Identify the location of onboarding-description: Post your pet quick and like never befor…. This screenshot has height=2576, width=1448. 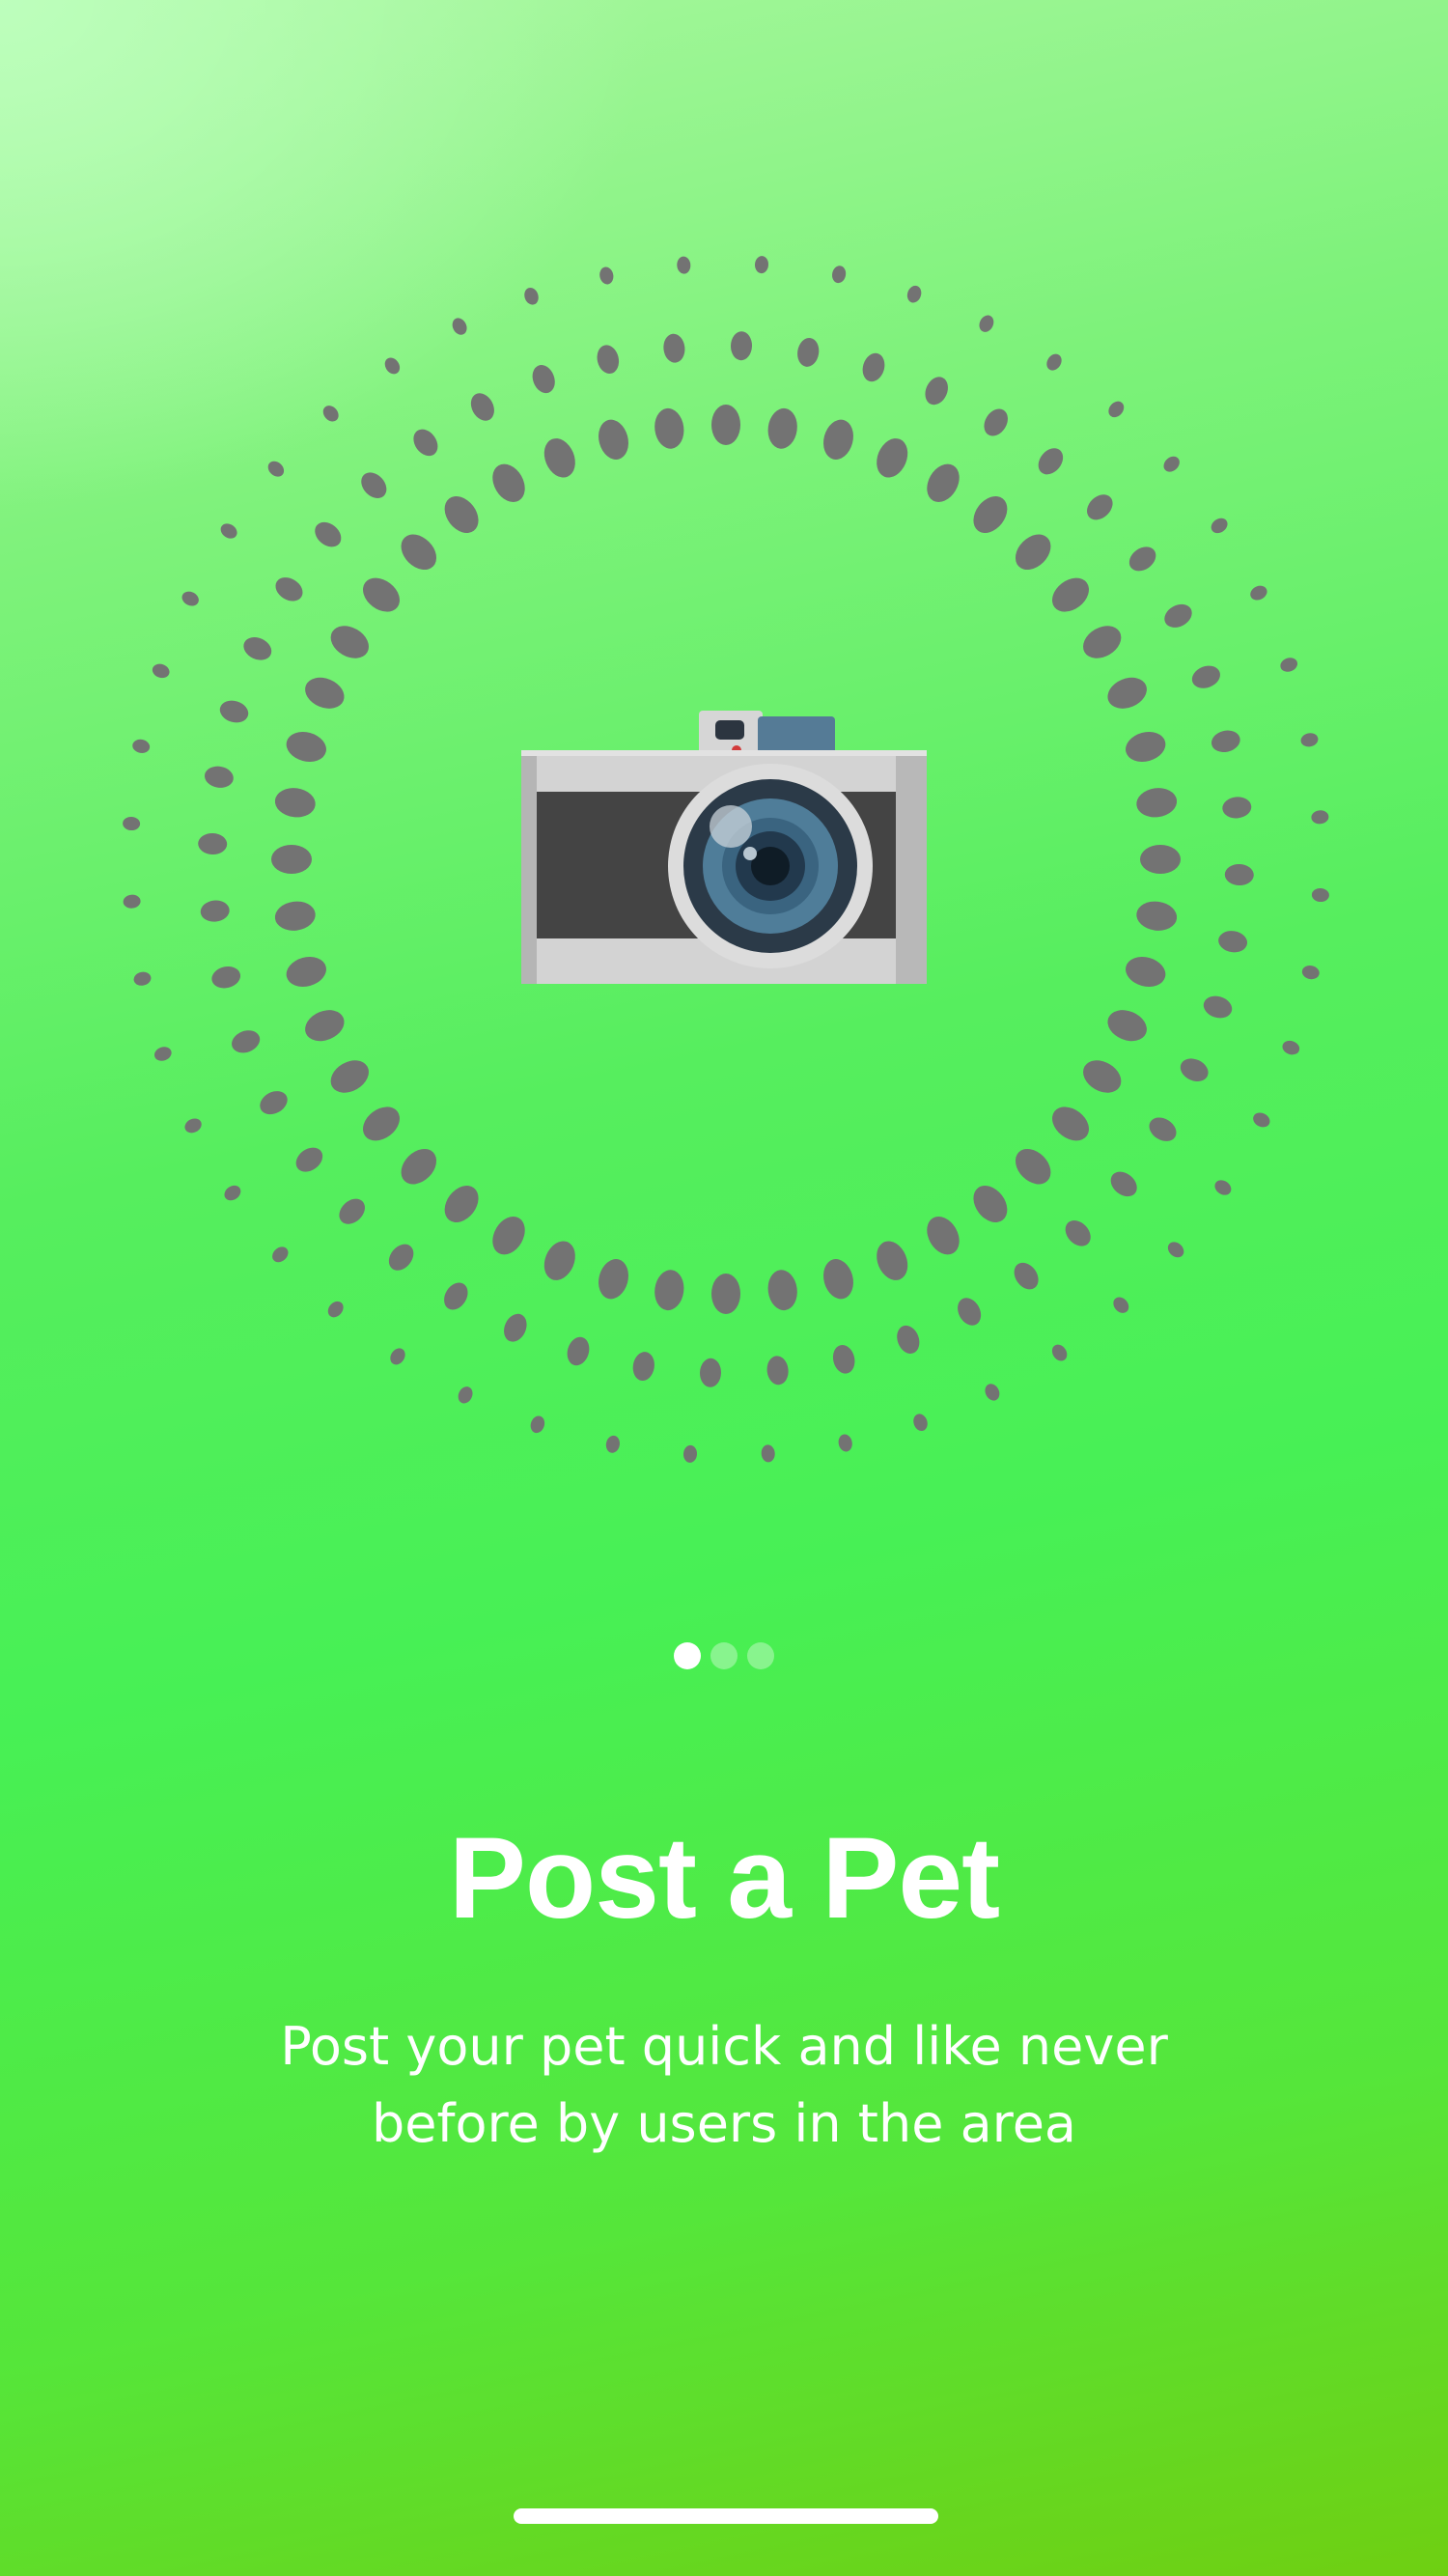
(724, 2085).